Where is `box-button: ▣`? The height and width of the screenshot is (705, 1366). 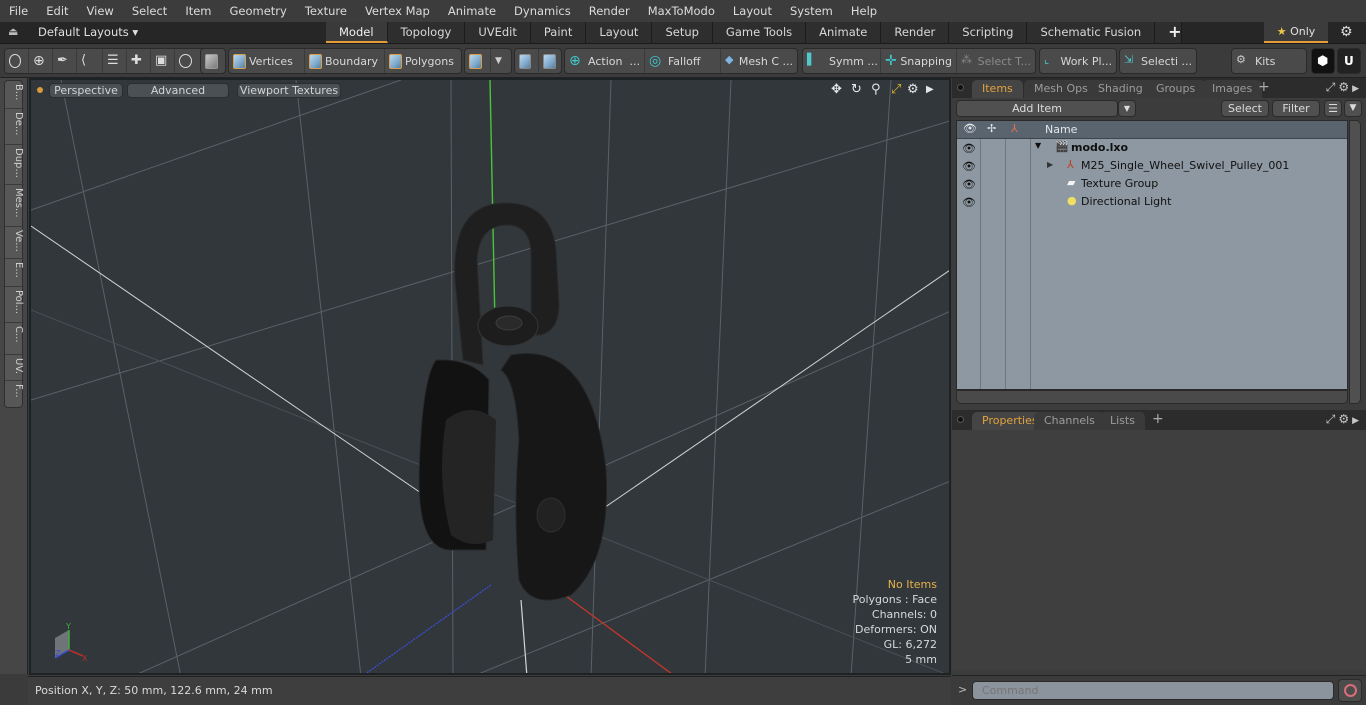 box-button: ▣ is located at coordinates (163, 61).